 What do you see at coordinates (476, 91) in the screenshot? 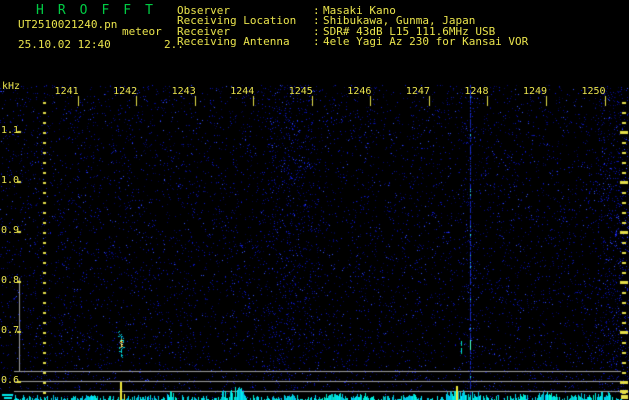
I see `time-tick-label: 1248` at bounding box center [476, 91].